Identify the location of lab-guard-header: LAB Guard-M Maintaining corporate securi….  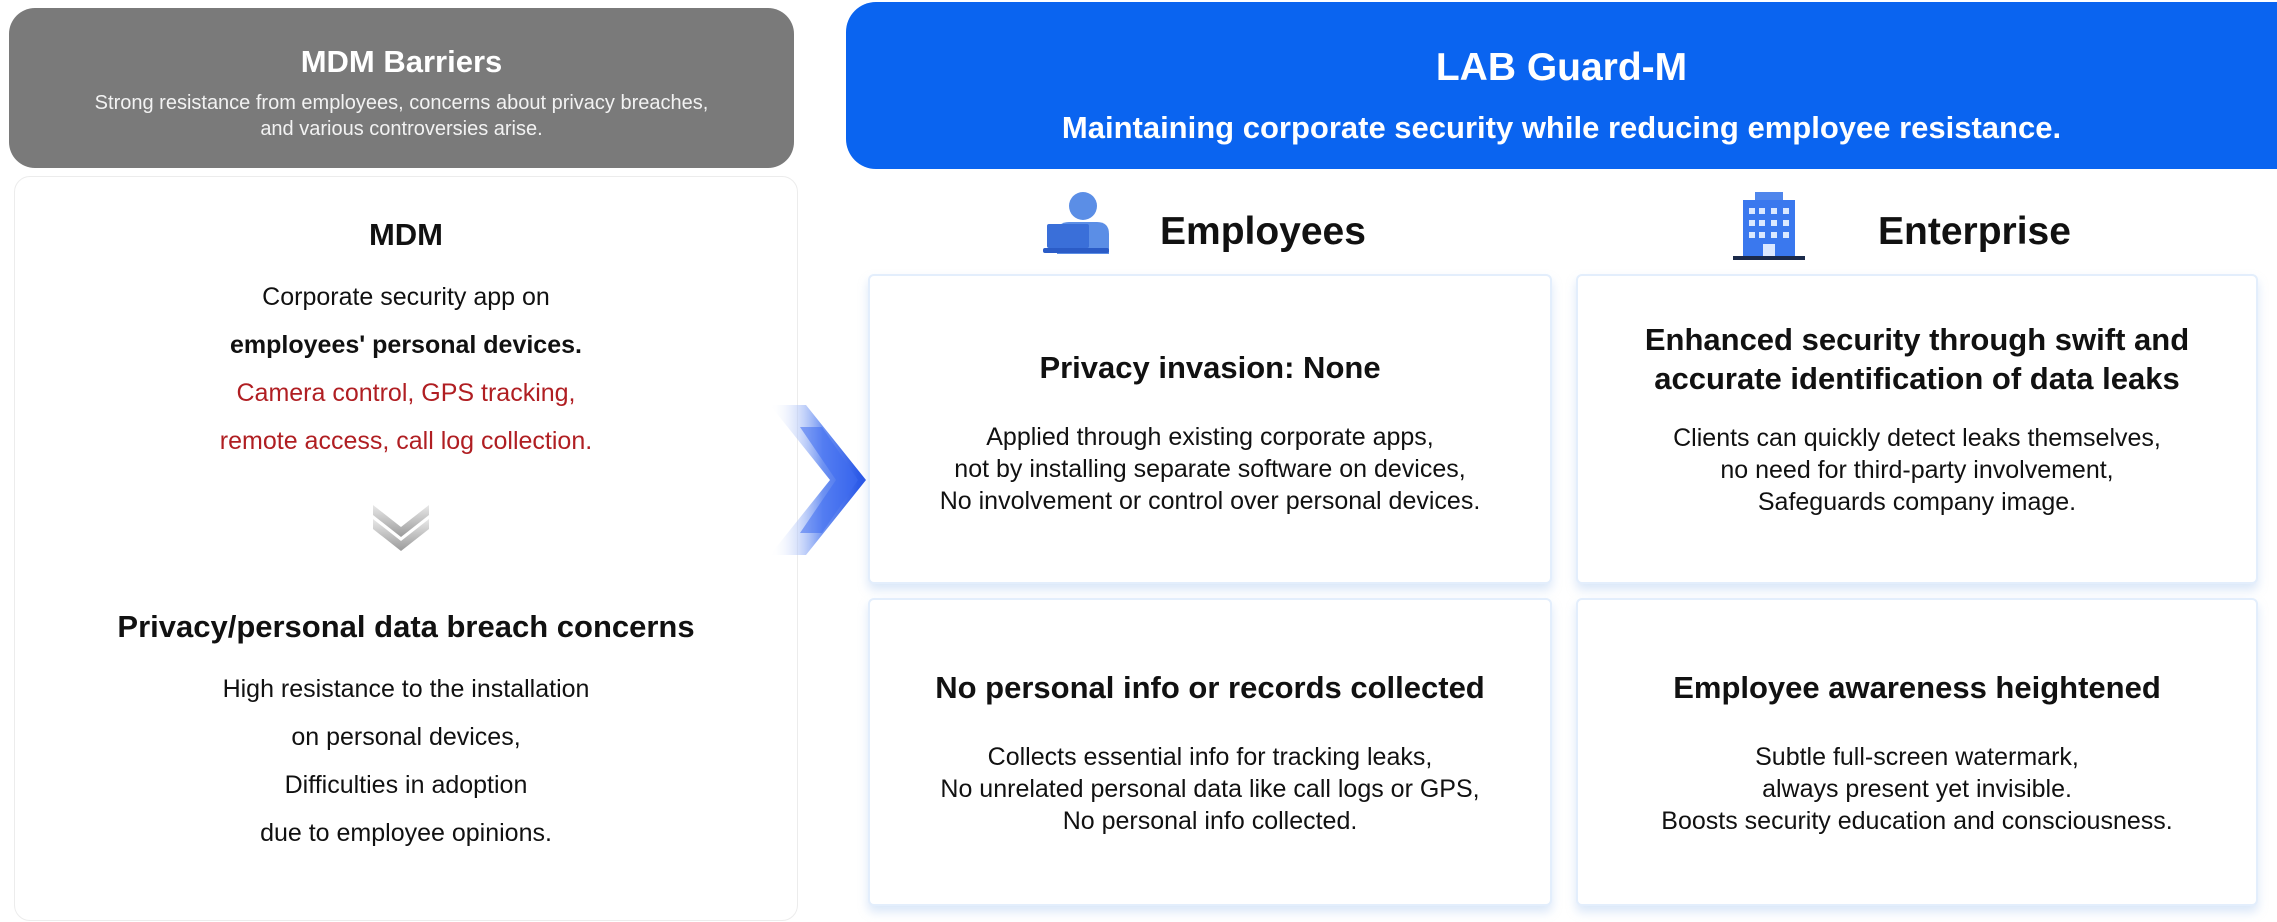
(1561, 85).